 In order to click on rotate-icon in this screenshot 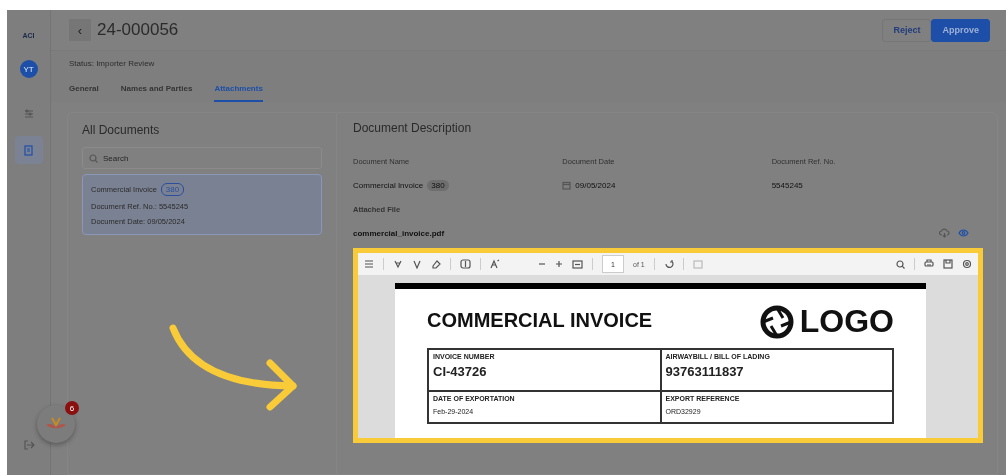, I will do `click(668, 264)`.